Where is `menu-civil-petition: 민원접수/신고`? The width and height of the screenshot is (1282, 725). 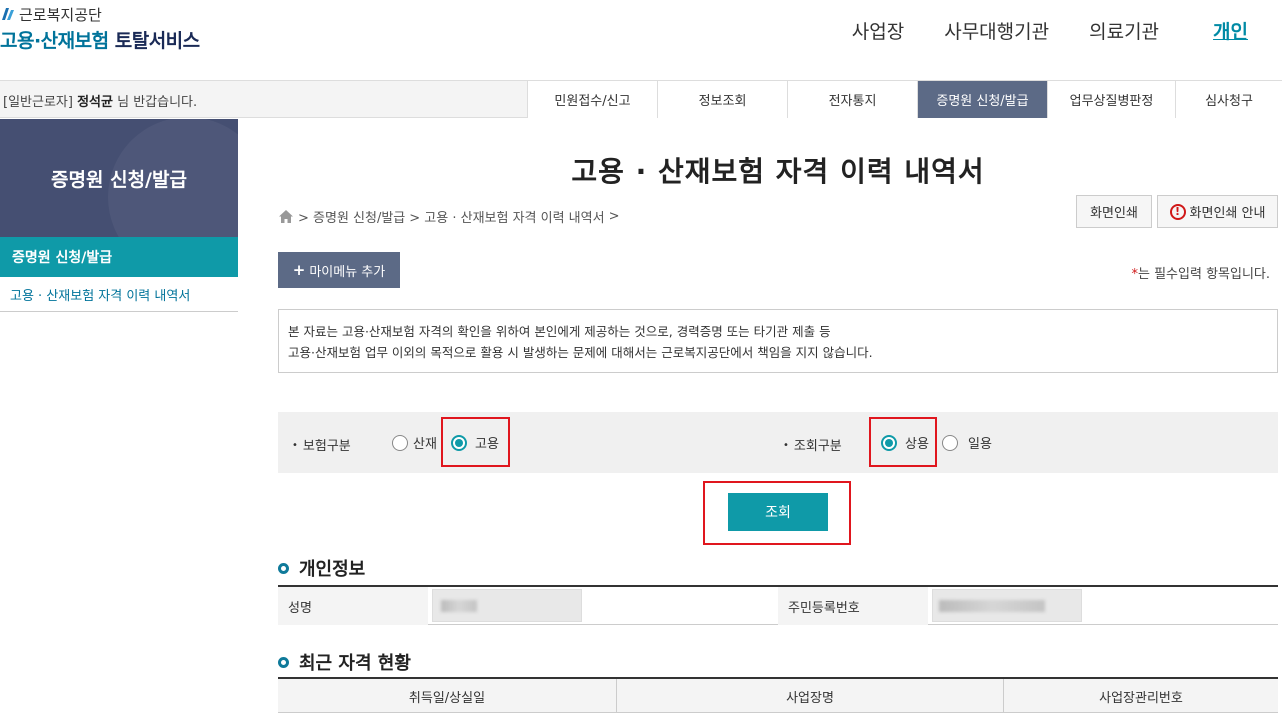 menu-civil-petition: 민원접수/신고 is located at coordinates (592, 99).